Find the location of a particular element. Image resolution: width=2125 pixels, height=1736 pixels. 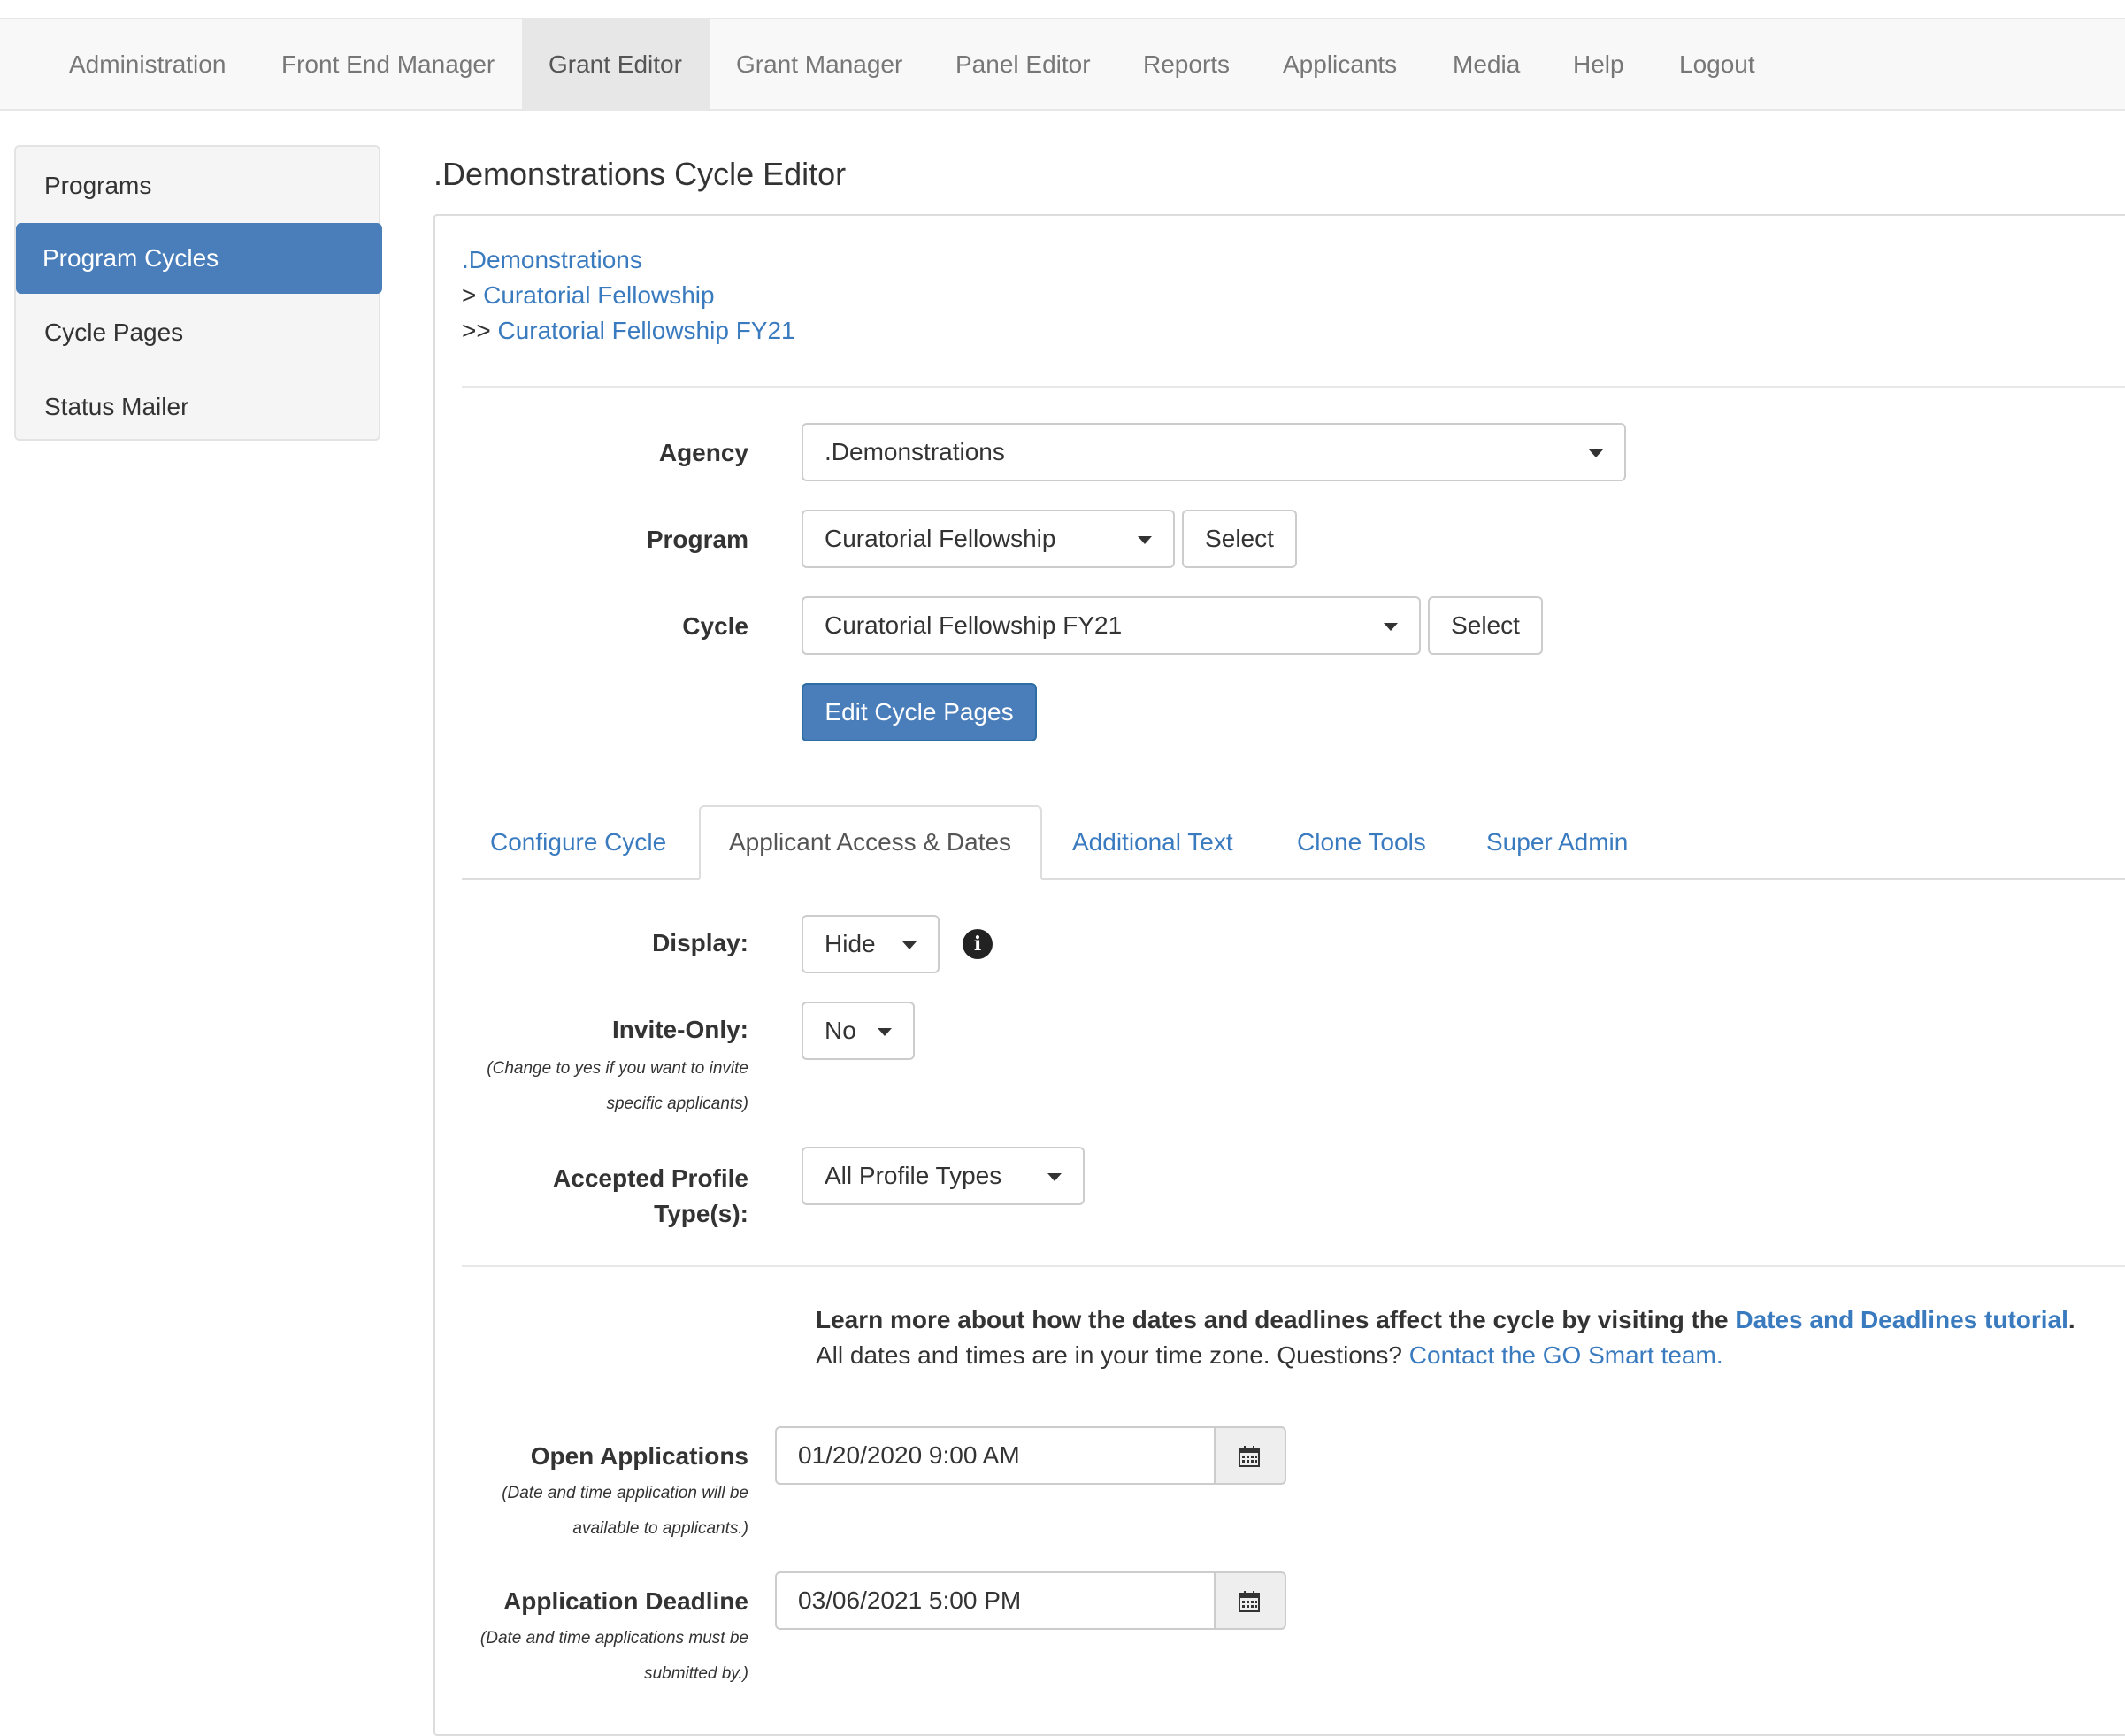

contact-team-link: Contact the GO Smart team. is located at coordinates (1566, 1355).